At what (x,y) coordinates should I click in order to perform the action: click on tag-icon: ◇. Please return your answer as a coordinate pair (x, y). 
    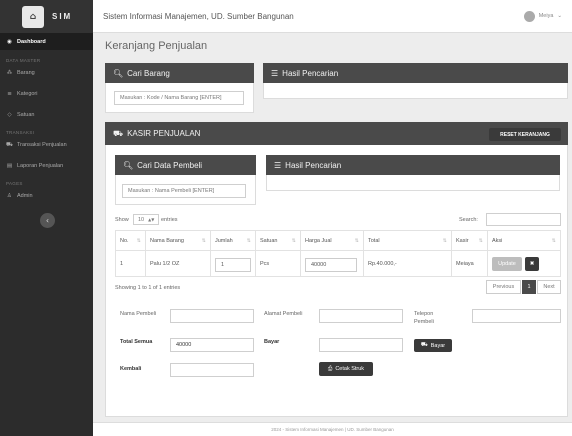
    Looking at the image, I should click on (9, 115).